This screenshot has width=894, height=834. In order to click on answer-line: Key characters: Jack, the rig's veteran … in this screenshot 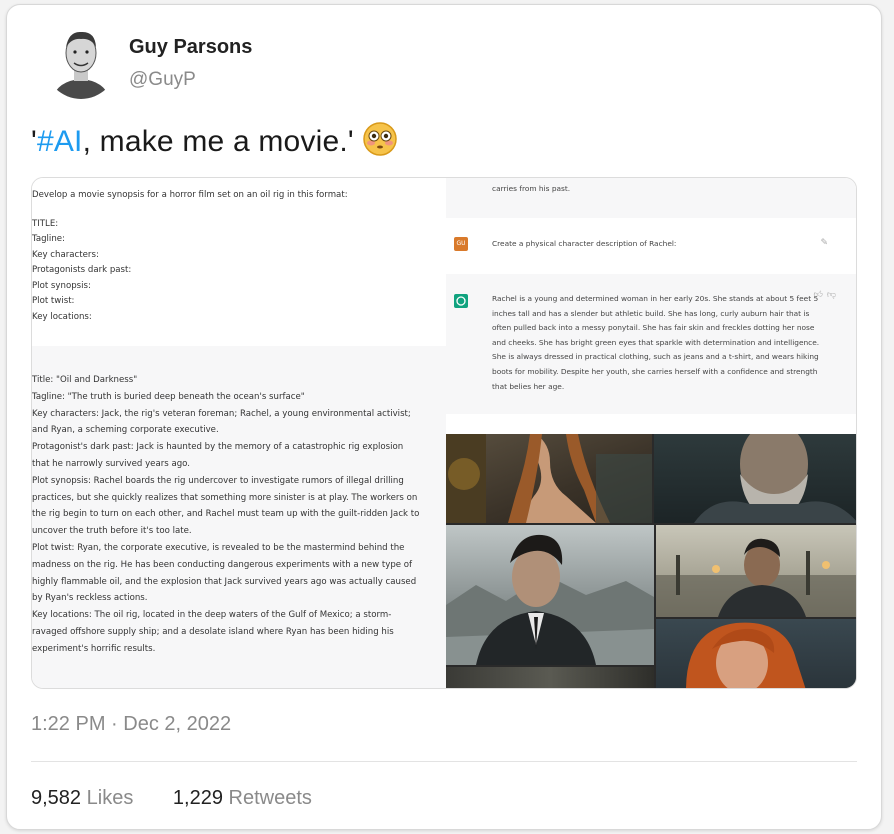, I will do `click(221, 413)`.